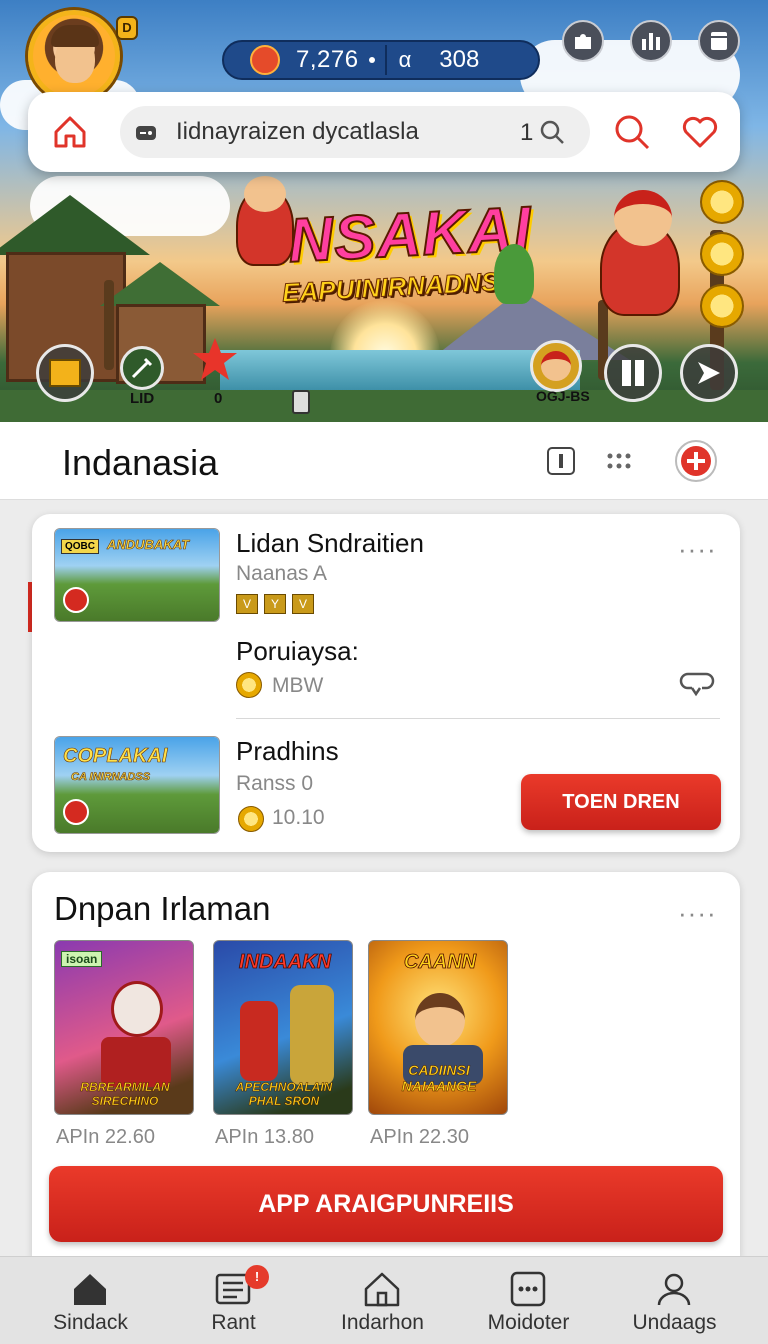 Image resolution: width=768 pixels, height=1344 pixels. I want to click on search-input, so click(341, 132).